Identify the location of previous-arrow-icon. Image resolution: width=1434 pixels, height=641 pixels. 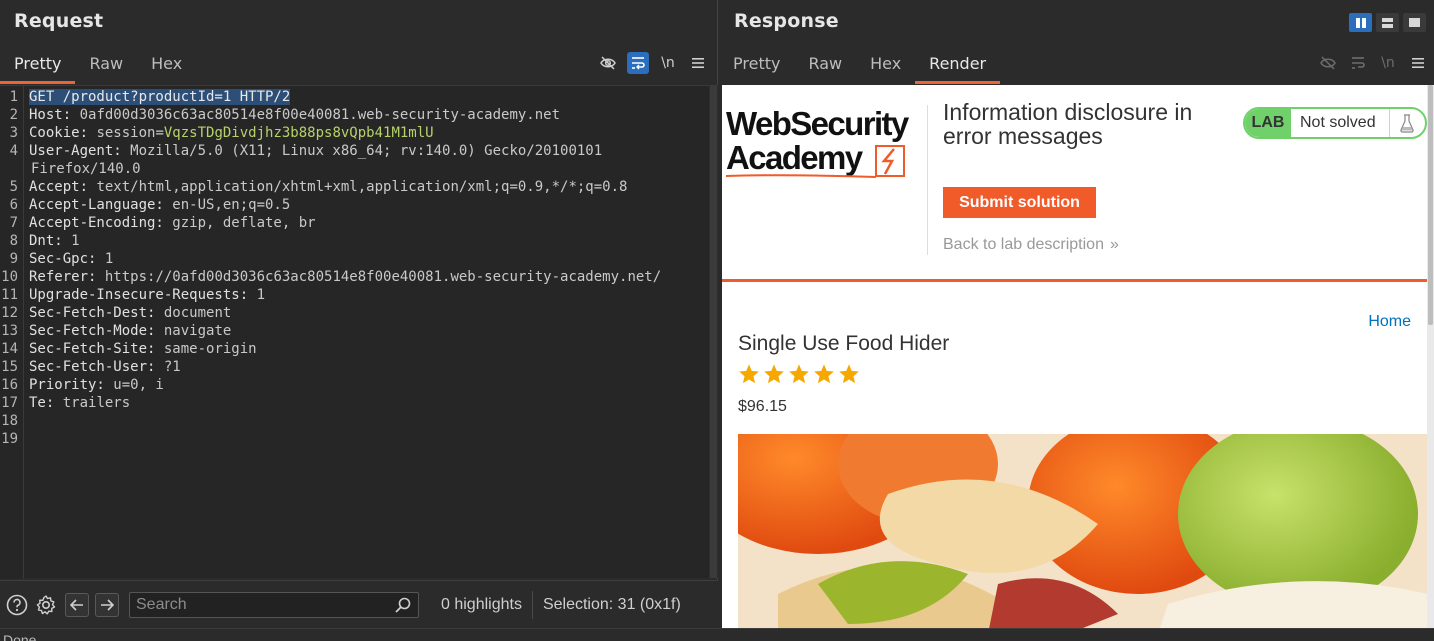
(77, 604).